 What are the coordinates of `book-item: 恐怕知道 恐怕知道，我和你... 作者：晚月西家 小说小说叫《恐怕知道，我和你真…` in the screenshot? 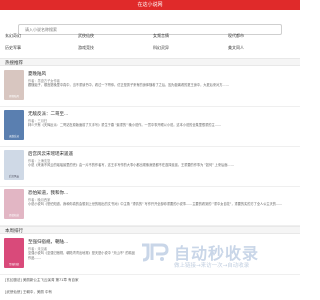 It's located at (150, 206).